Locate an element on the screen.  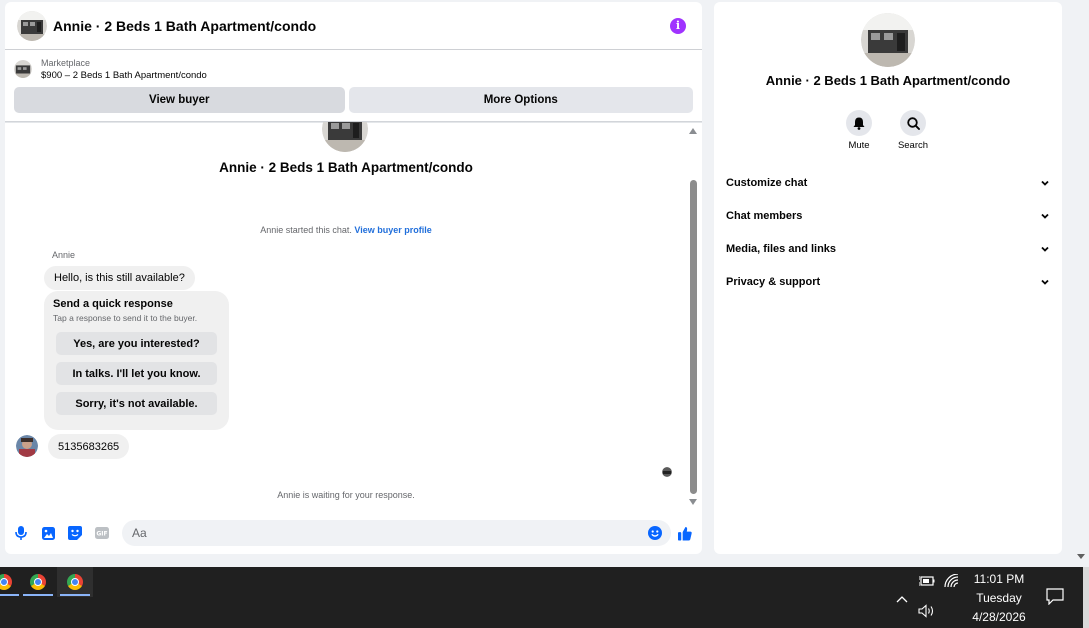
conversation-avatar is located at coordinates (345, 137).